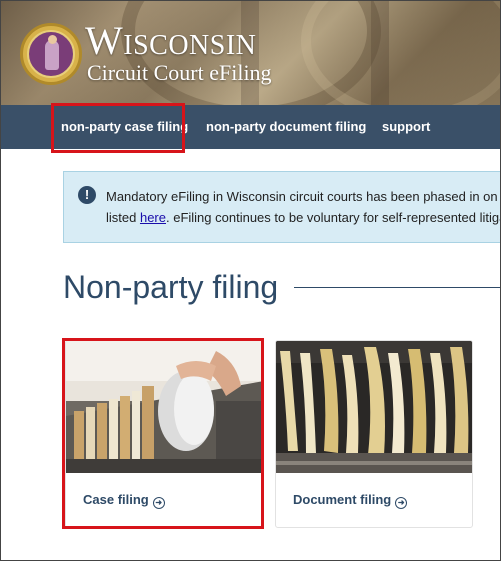  I want to click on nav-item-non-party-document-filing: non-party document filing, so click(286, 127).